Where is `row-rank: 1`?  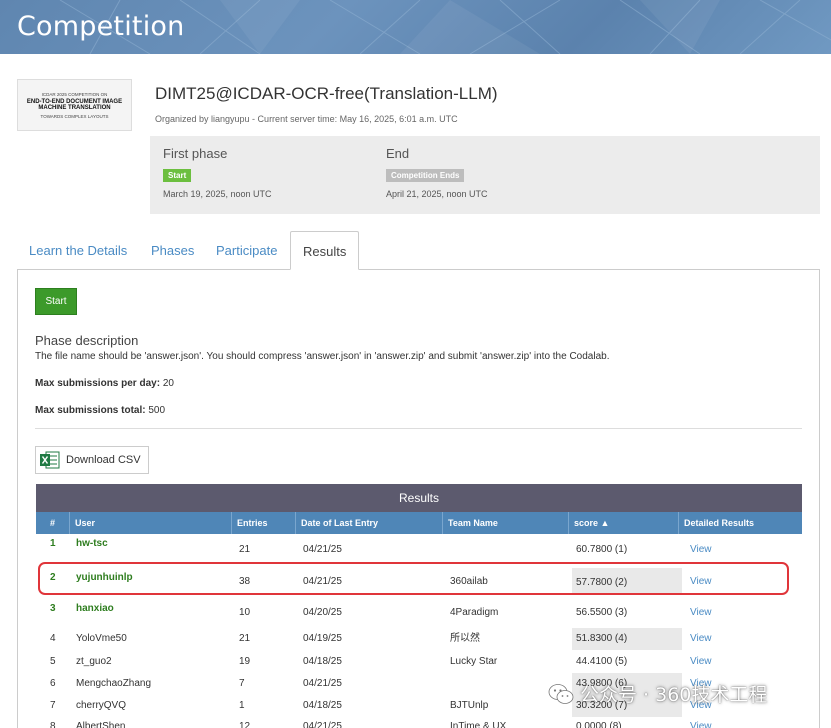 row-rank: 1 is located at coordinates (53, 543).